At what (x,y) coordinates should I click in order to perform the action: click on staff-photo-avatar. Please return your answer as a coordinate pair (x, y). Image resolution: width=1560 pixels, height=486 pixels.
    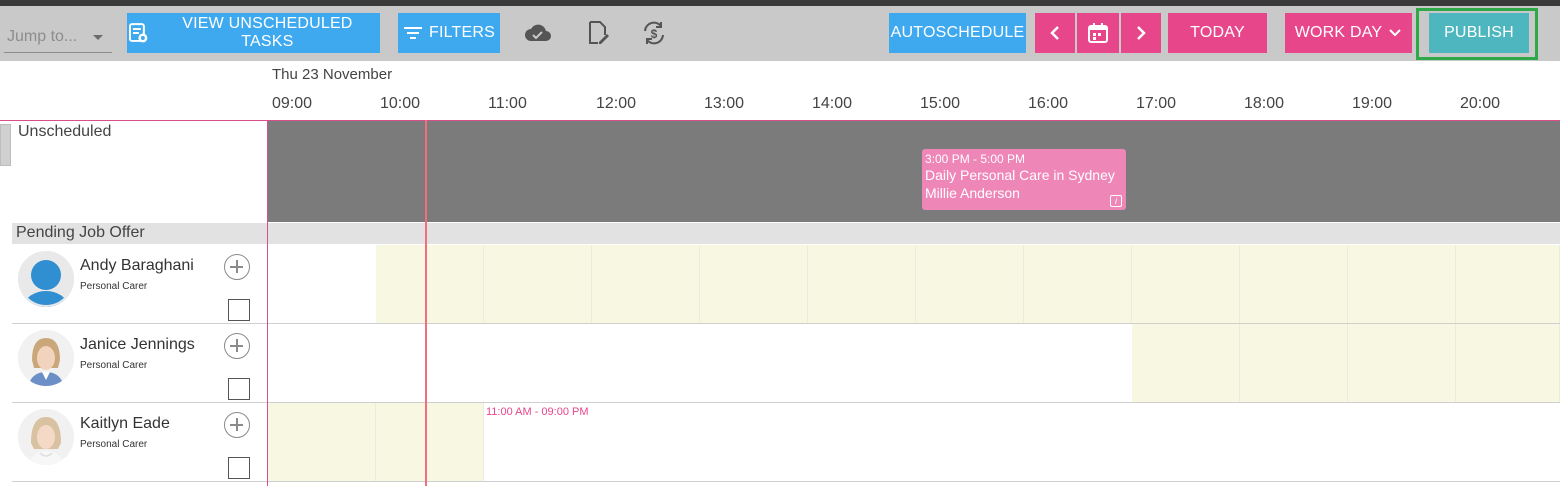
    Looking at the image, I should click on (46, 437).